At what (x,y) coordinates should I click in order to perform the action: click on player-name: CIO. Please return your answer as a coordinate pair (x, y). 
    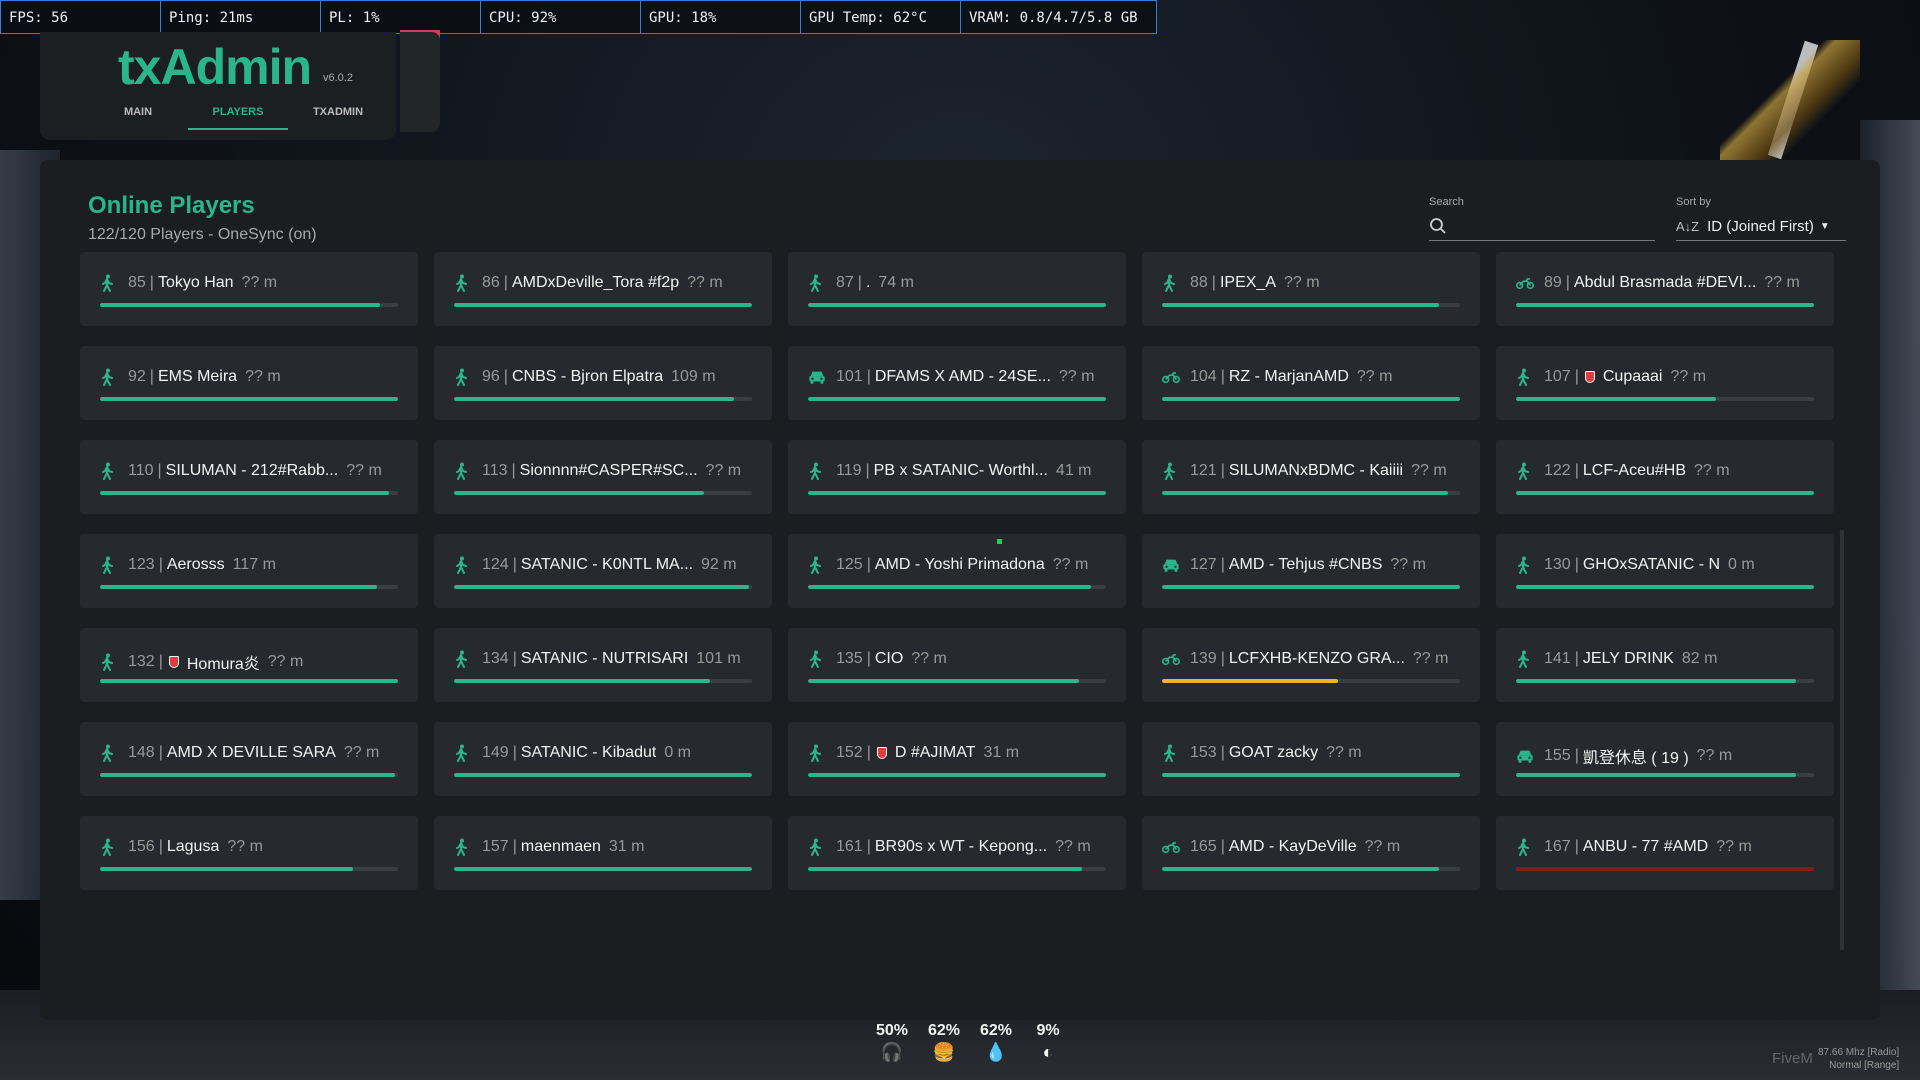
    Looking at the image, I should click on (889, 658).